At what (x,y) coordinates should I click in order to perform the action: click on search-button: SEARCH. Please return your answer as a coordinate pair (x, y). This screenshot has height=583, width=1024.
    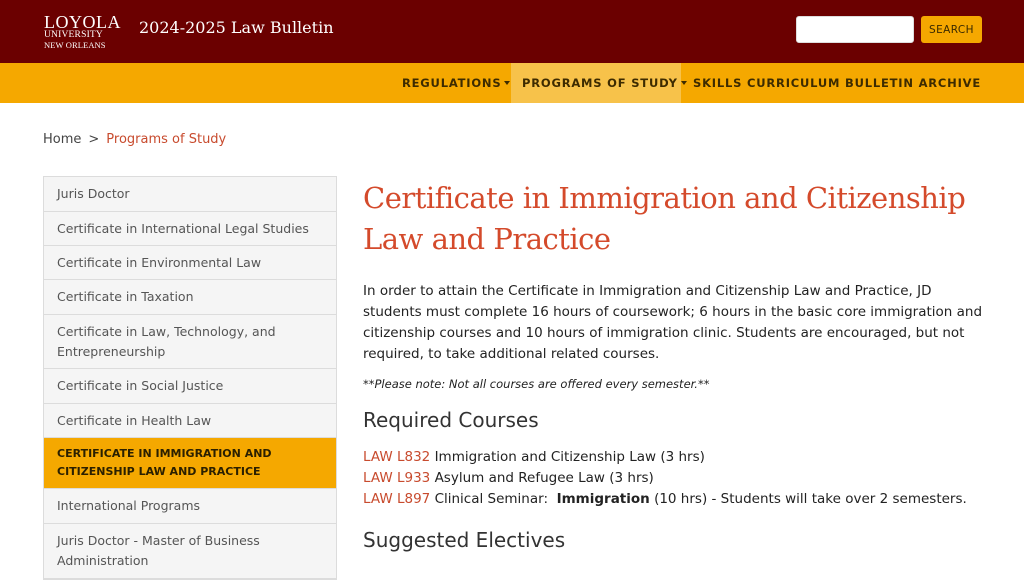
    Looking at the image, I should click on (951, 29).